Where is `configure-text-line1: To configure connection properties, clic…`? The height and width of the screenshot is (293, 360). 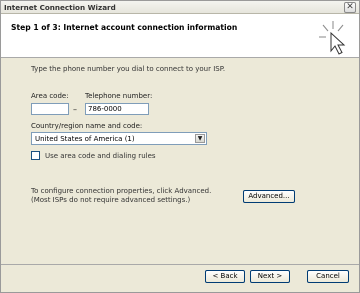 configure-text-line1: To configure connection properties, clic… is located at coordinates (121, 191).